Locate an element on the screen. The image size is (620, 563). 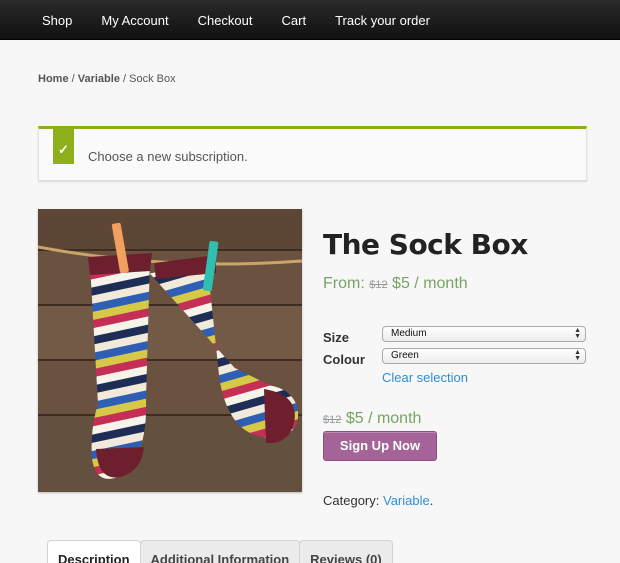
sign-up-button: Sign Up Now is located at coordinates (380, 446).